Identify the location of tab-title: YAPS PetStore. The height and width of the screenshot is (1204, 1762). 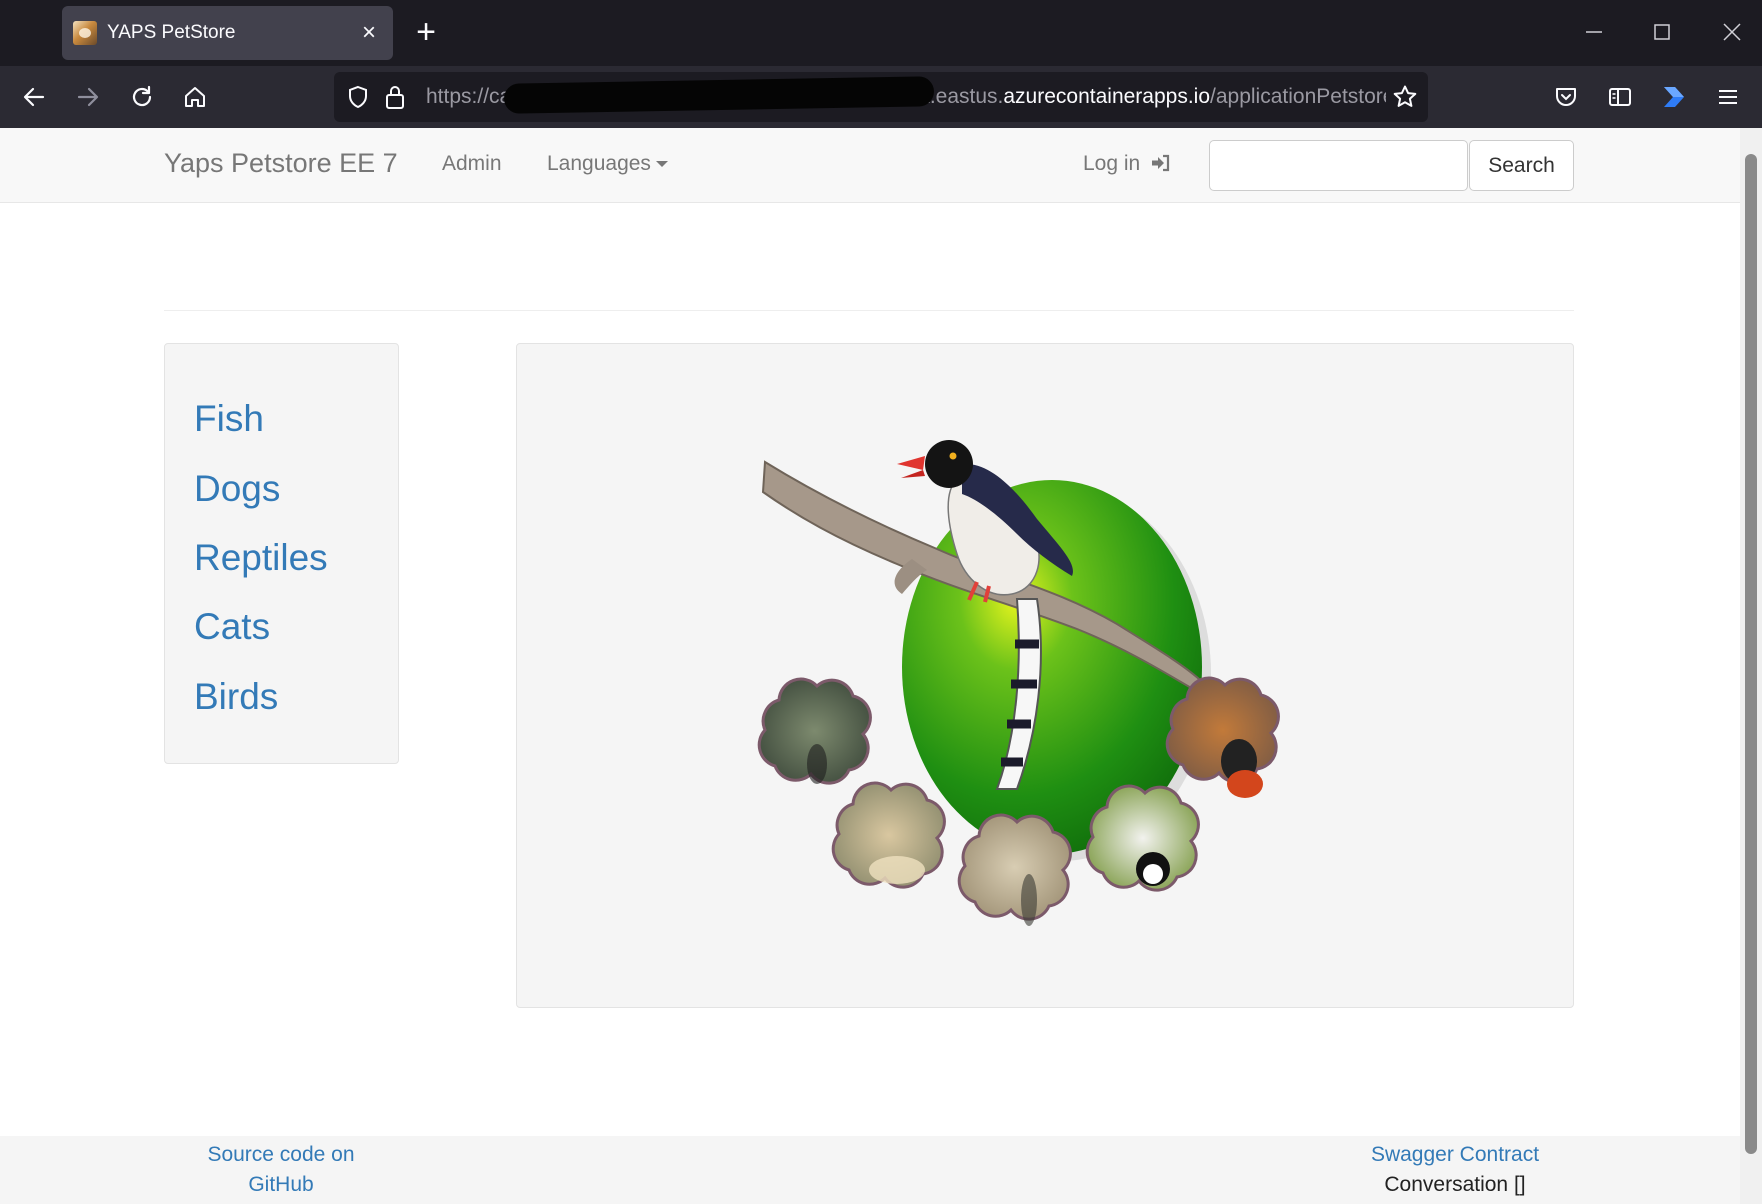
(171, 32).